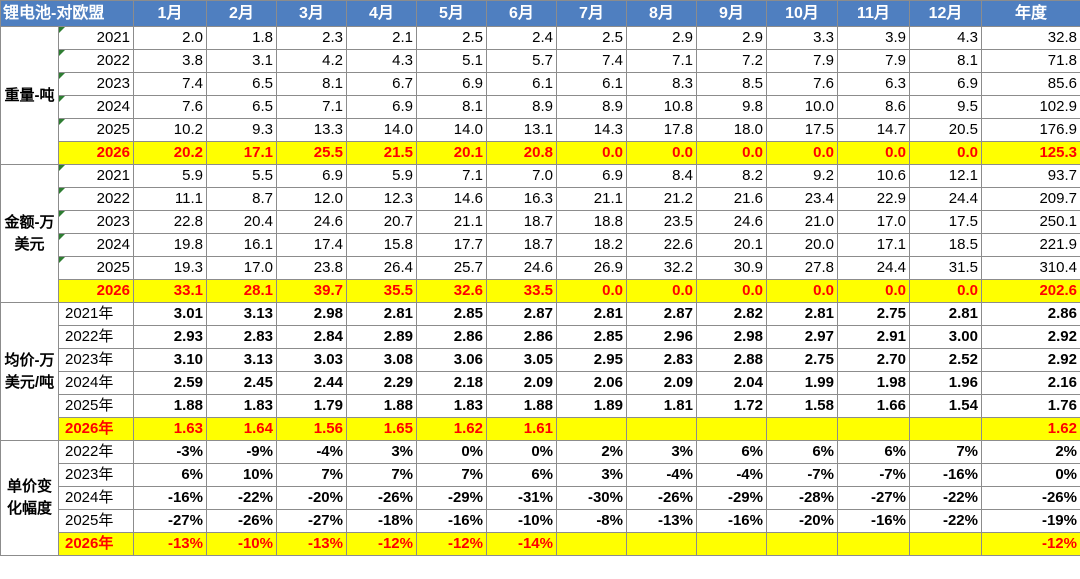 This screenshot has height=579, width=1080. I want to click on month-value-cell: 20.8, so click(521, 153).